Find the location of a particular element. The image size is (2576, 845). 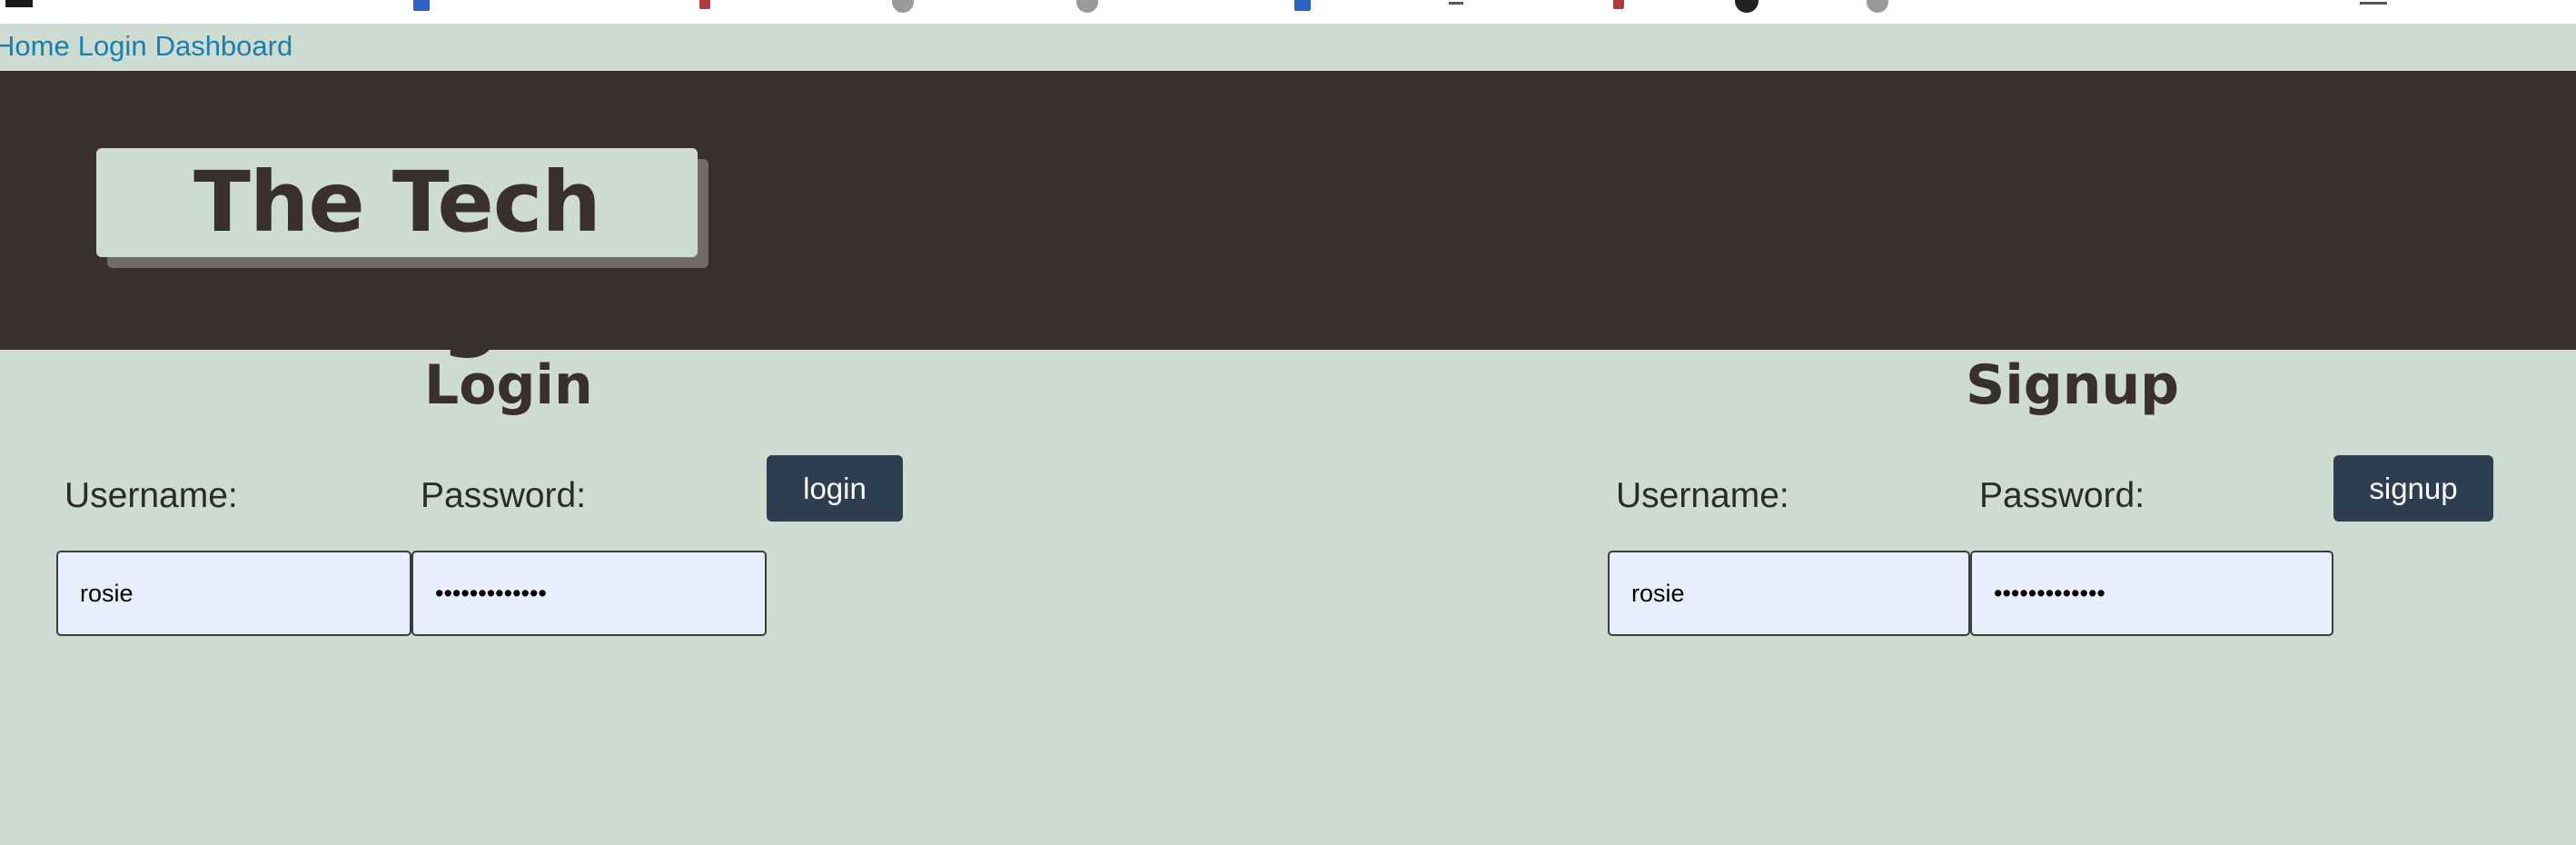

signup-button: signup is located at coordinates (2413, 489).